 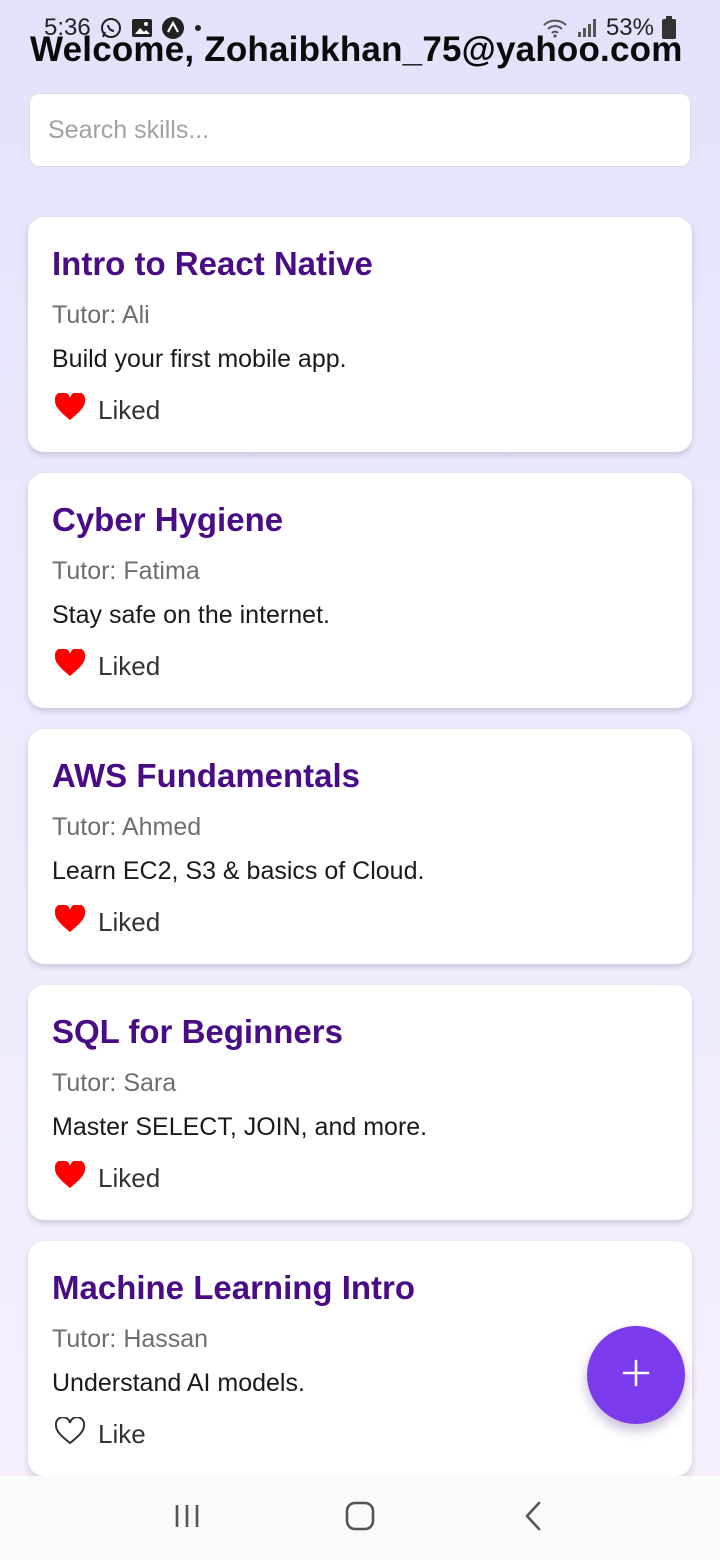 What do you see at coordinates (114, 1083) in the screenshot?
I see `skill-tutor: Tutor: Sara` at bounding box center [114, 1083].